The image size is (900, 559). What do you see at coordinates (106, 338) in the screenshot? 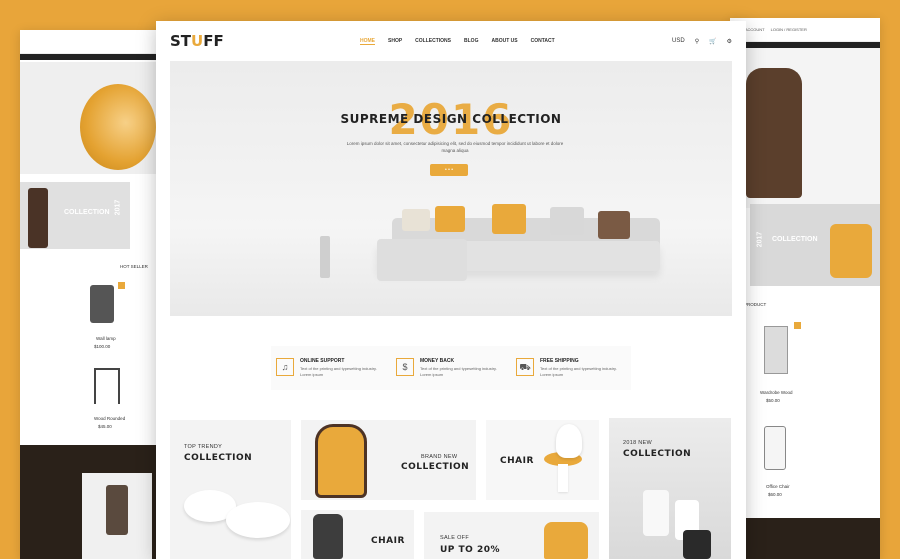
I see `left-product-1-name: Wall lamp` at bounding box center [106, 338].